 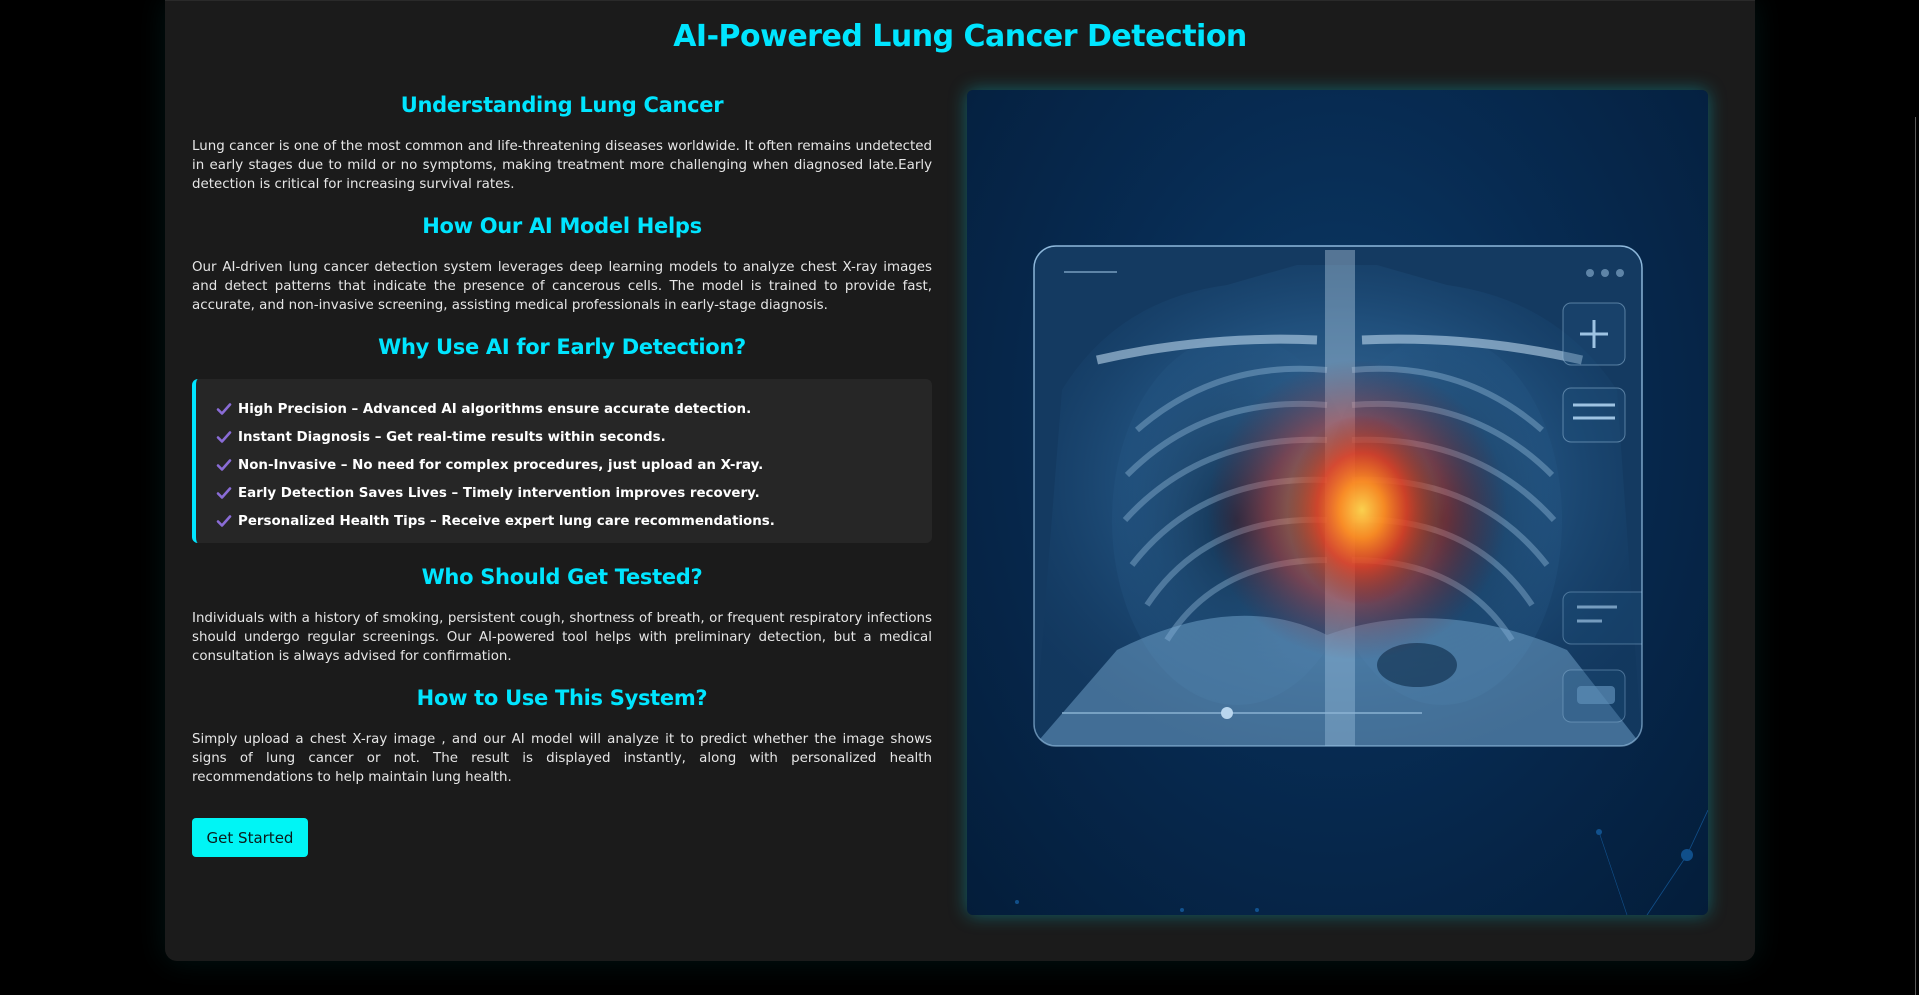 I want to click on heading-understanding: Understanding Lung Cancer, so click(x=562, y=105).